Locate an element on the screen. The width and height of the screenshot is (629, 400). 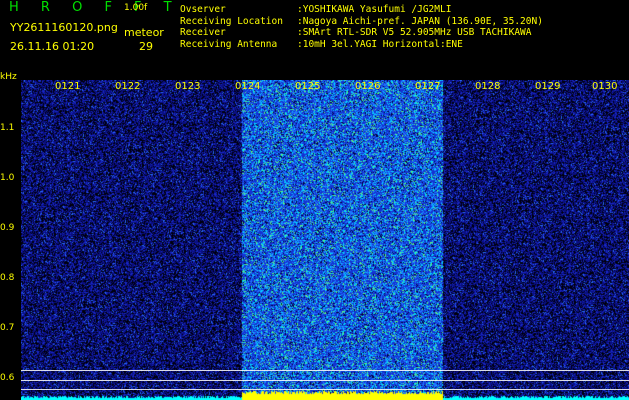
x-tick-label: 0128 is located at coordinates (488, 86).